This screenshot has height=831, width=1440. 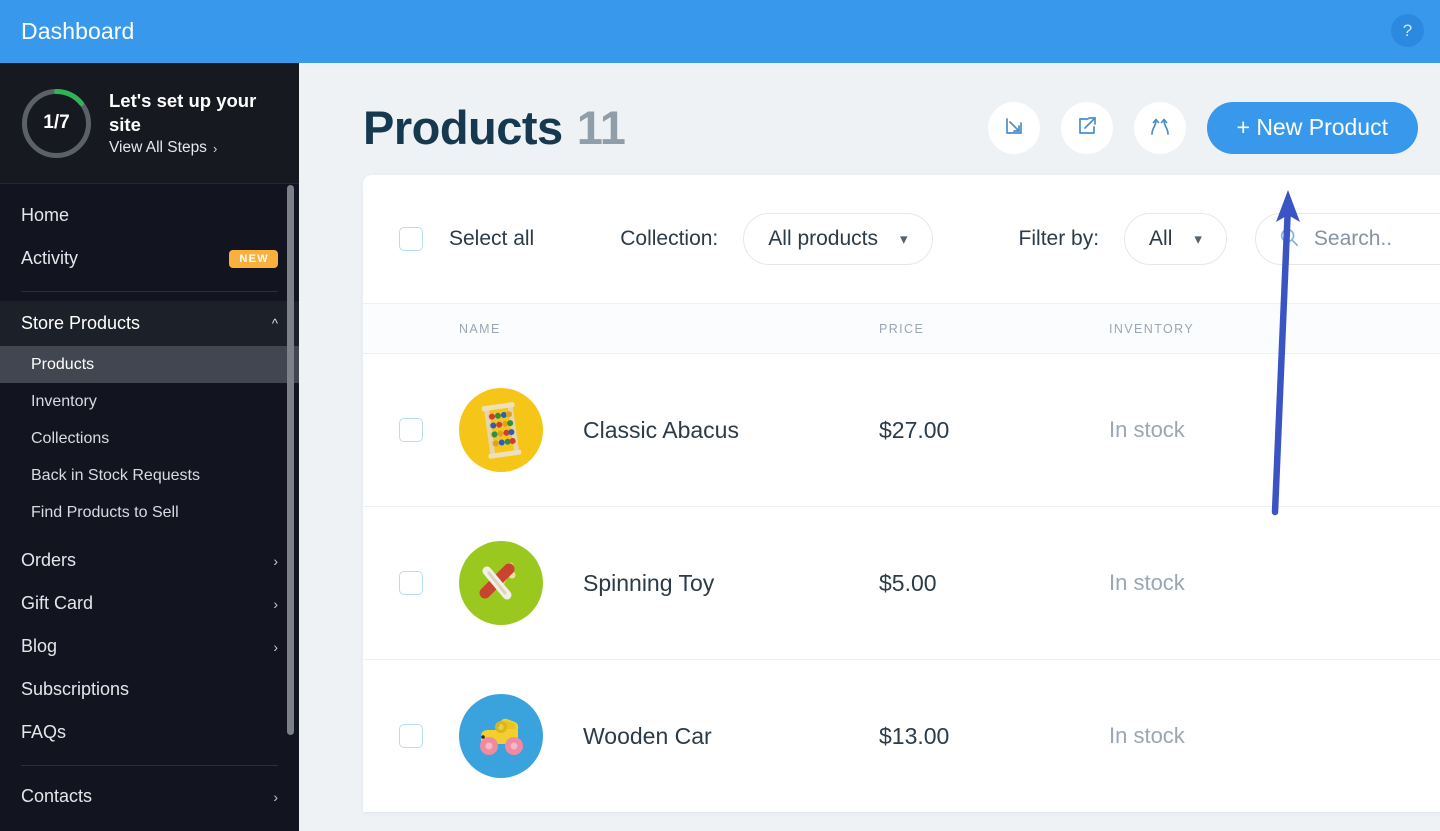 I want to click on sidebar-item-label: Activity, so click(x=50, y=258).